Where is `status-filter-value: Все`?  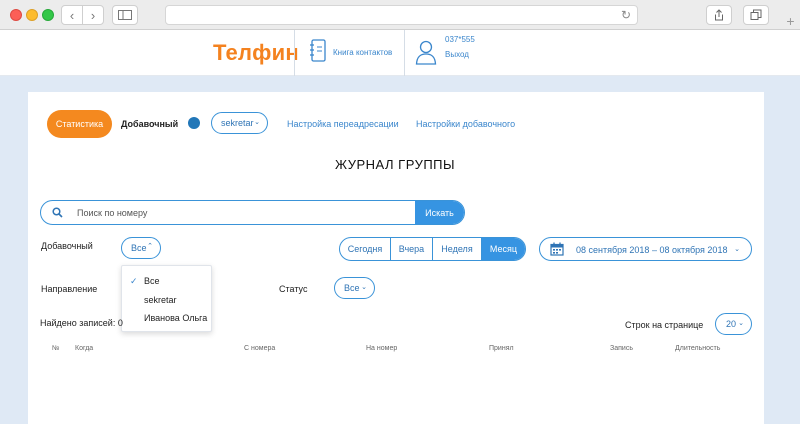 status-filter-value: Все is located at coordinates (352, 288).